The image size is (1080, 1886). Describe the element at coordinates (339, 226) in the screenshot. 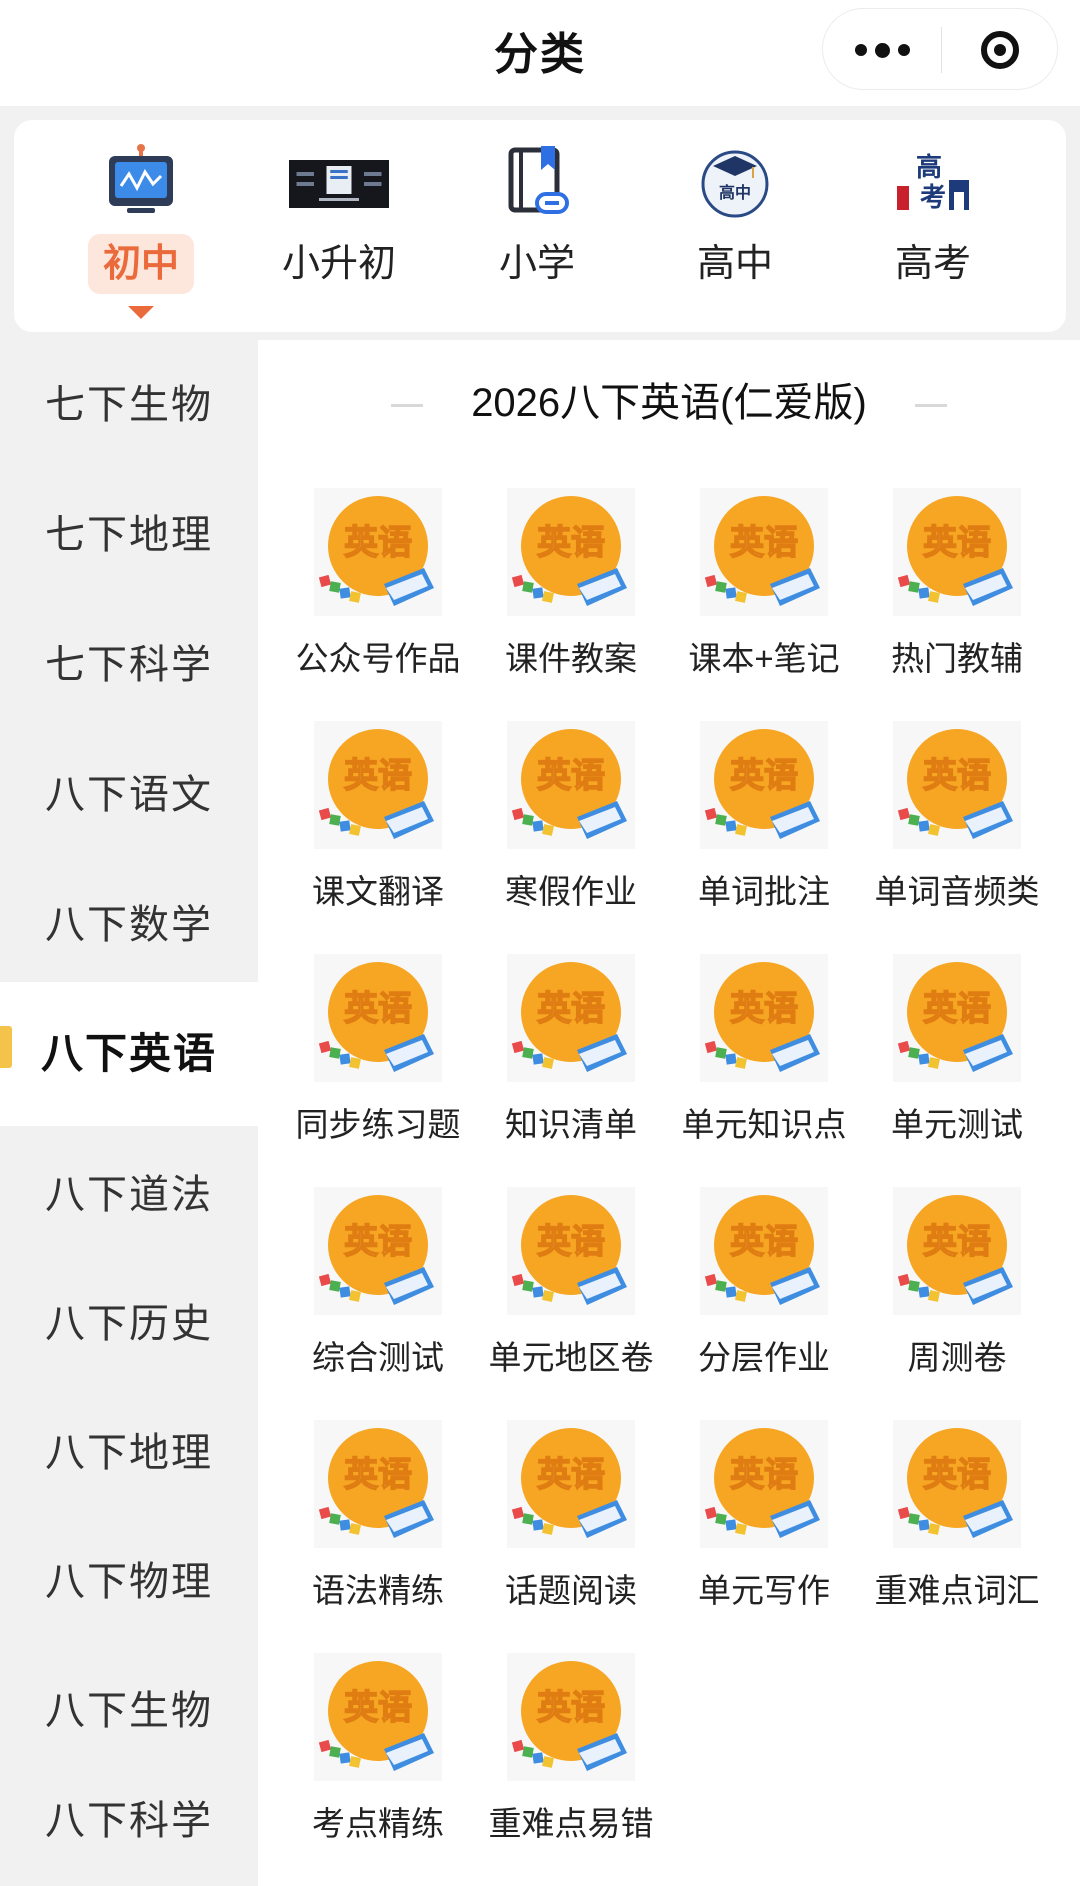

I see `tab-primary-to-junior: 小升初` at that location.